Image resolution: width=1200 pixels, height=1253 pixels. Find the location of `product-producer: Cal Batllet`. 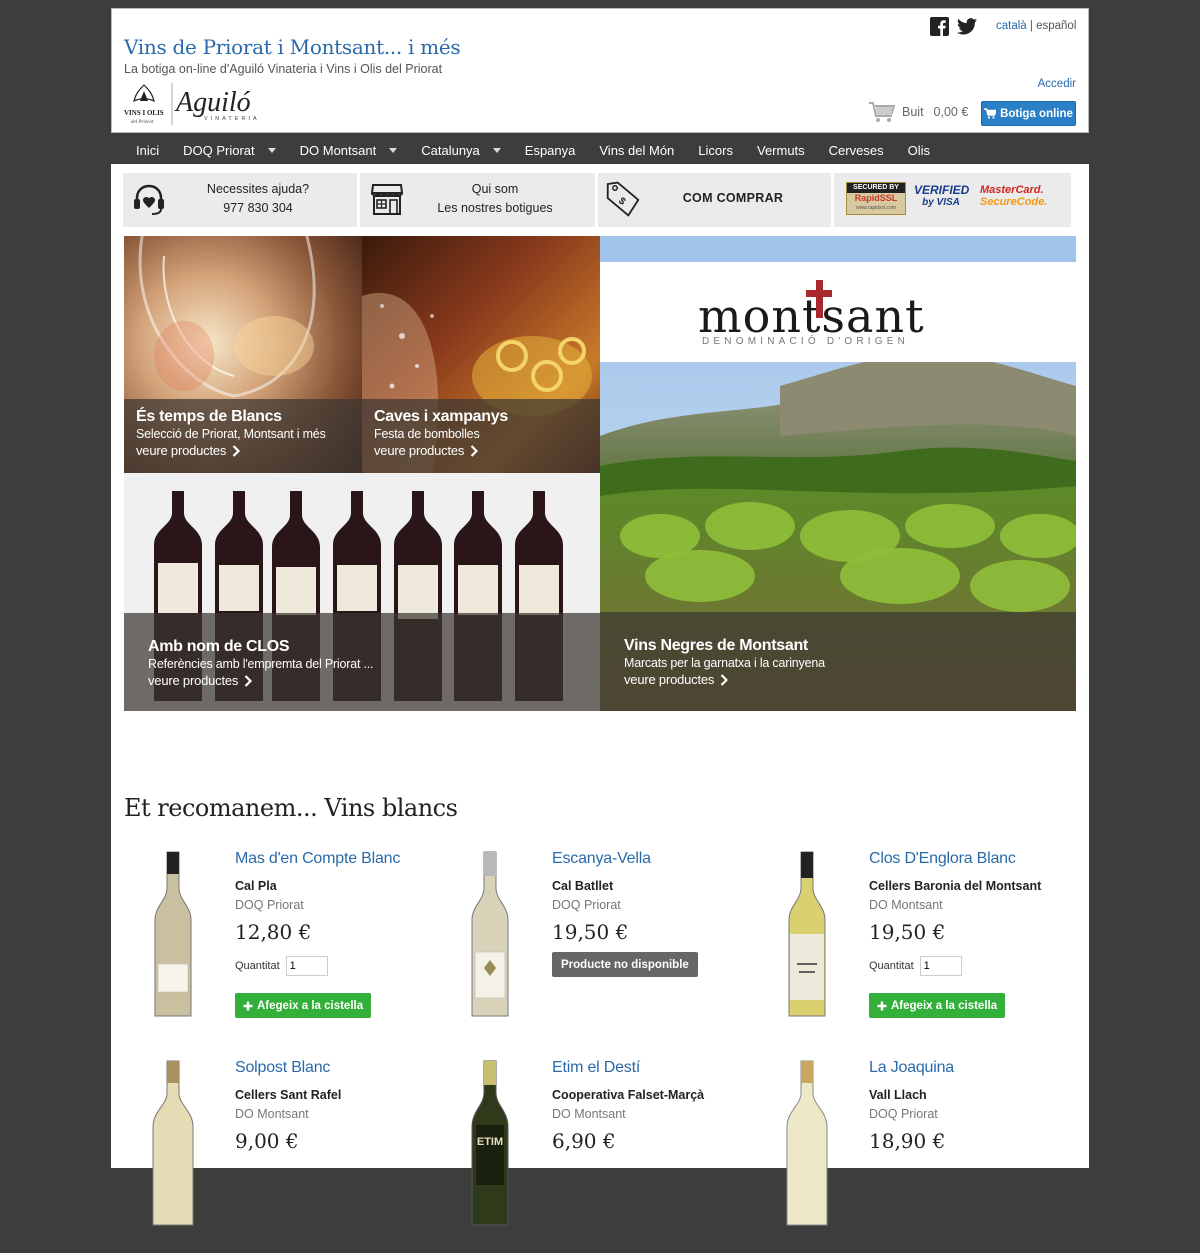

product-producer: Cal Batllet is located at coordinates (583, 886).